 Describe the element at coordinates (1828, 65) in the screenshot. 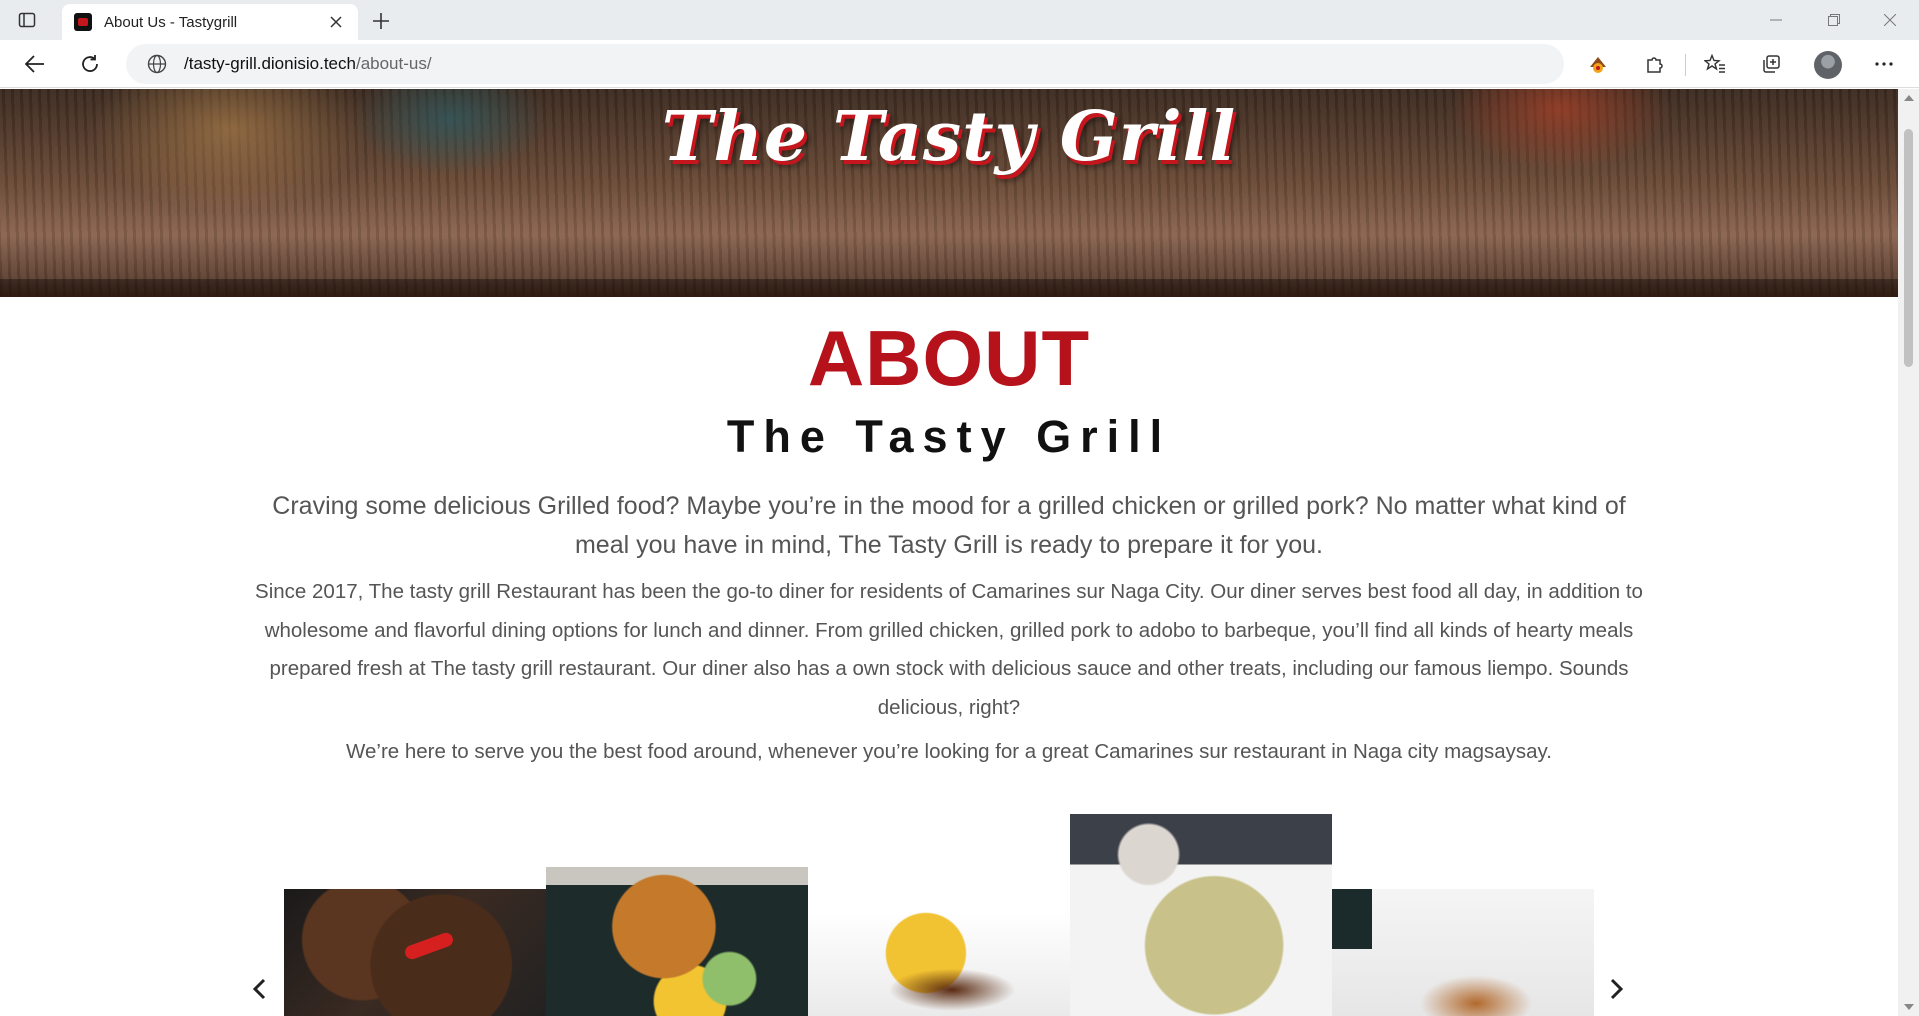

I see `profile-avatar` at that location.